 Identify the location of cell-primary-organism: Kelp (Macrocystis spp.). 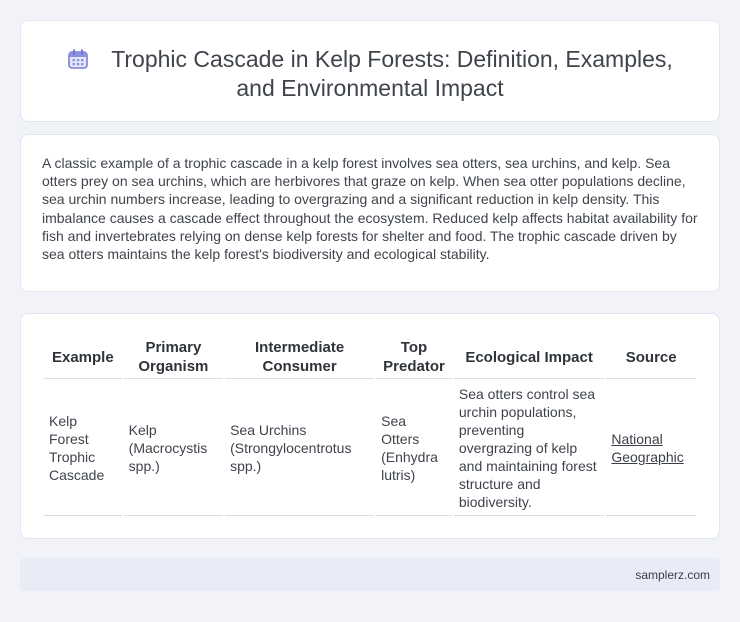
(173, 448).